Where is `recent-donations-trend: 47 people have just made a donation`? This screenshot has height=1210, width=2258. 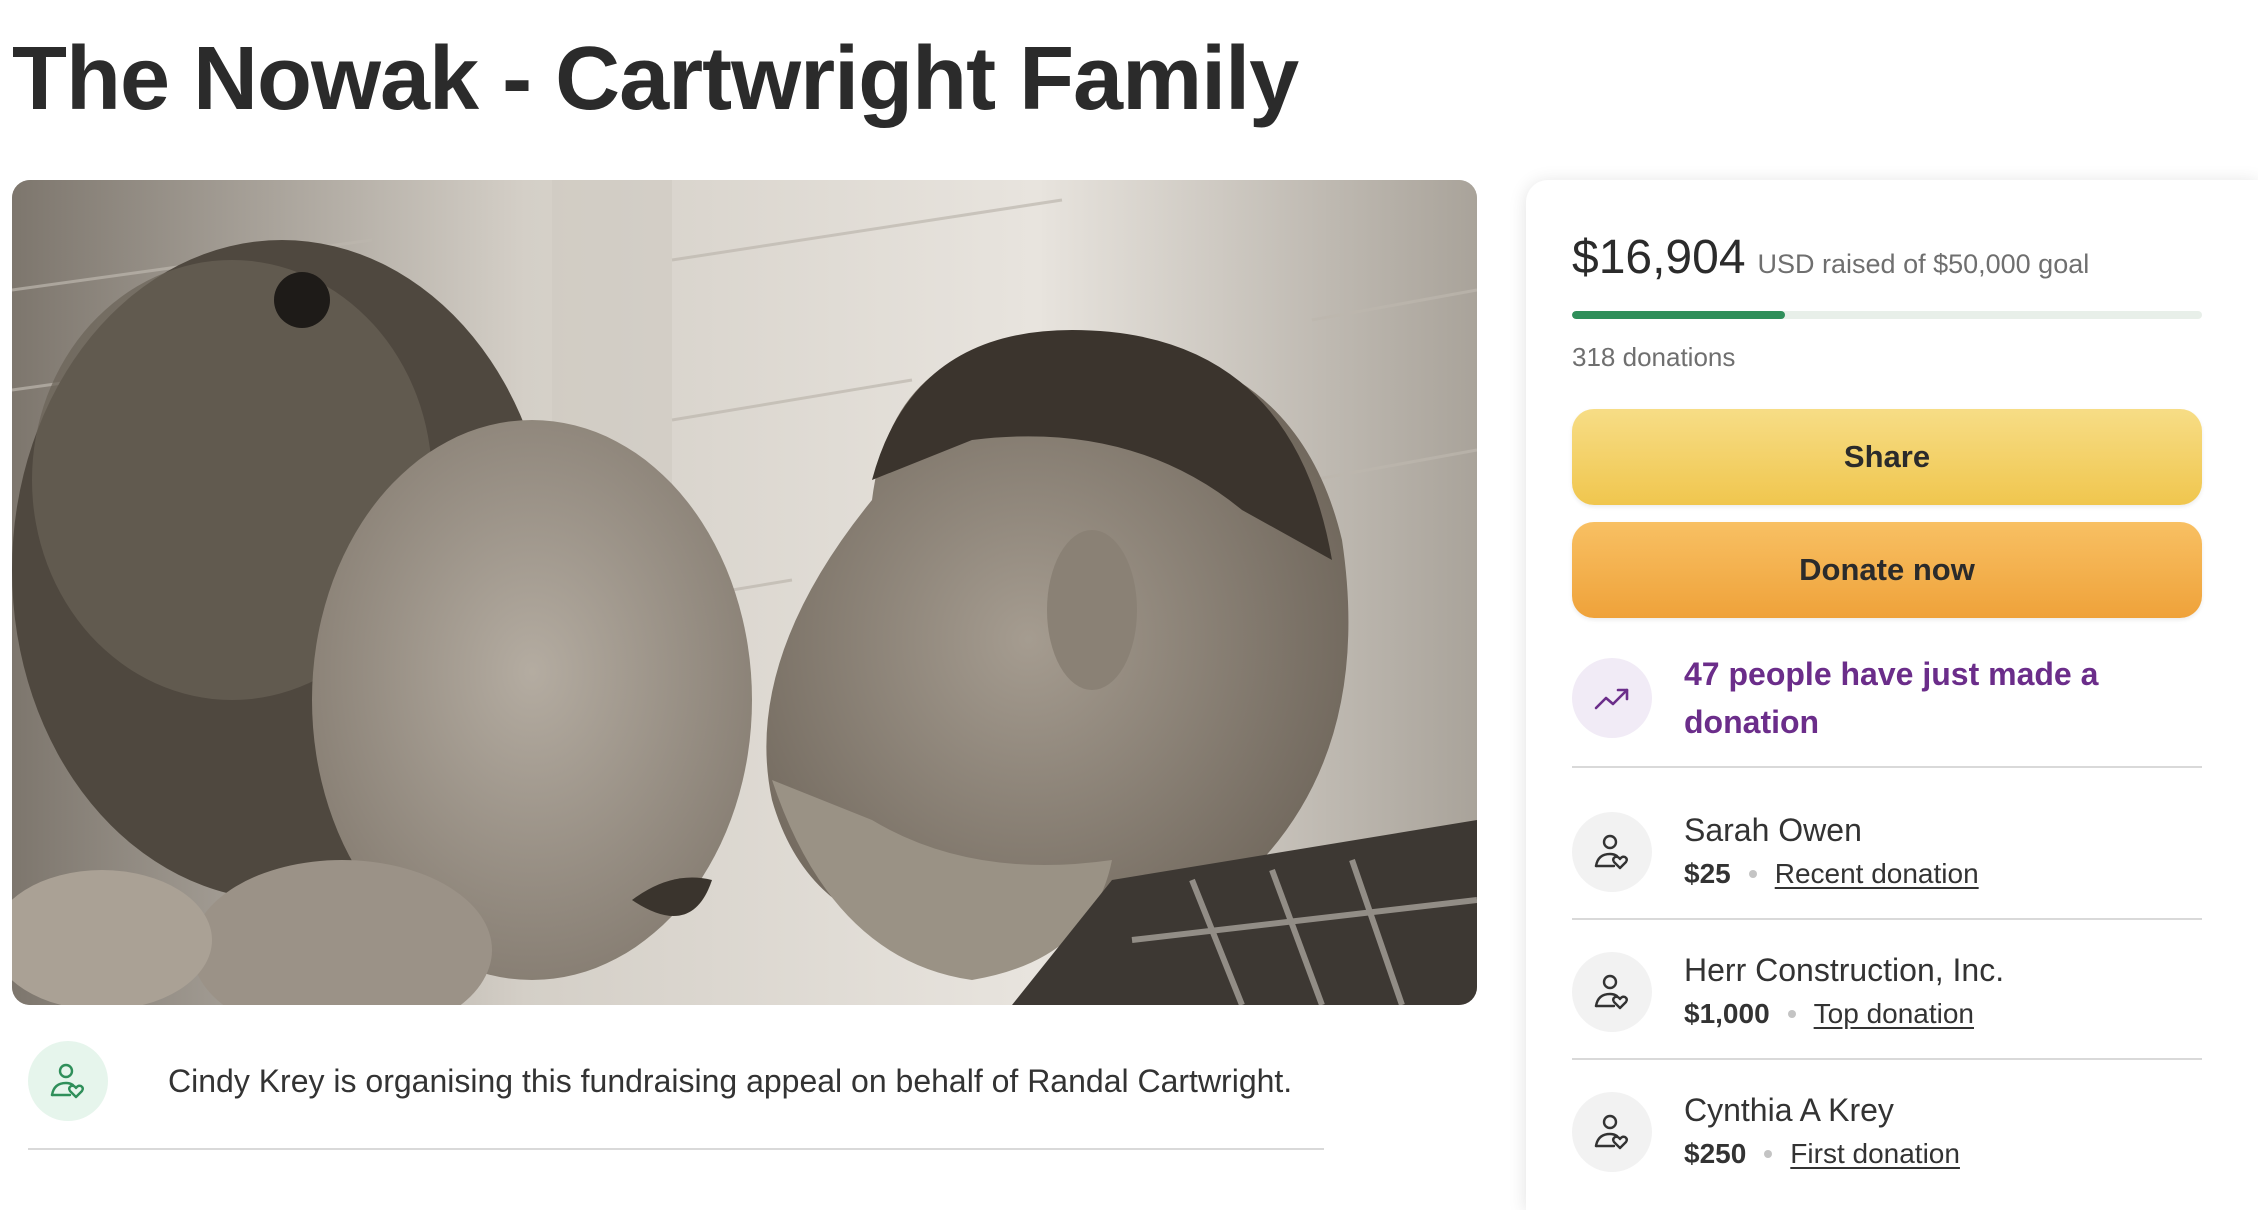
recent-donations-trend: 47 people have just made a donation is located at coordinates (1887, 709).